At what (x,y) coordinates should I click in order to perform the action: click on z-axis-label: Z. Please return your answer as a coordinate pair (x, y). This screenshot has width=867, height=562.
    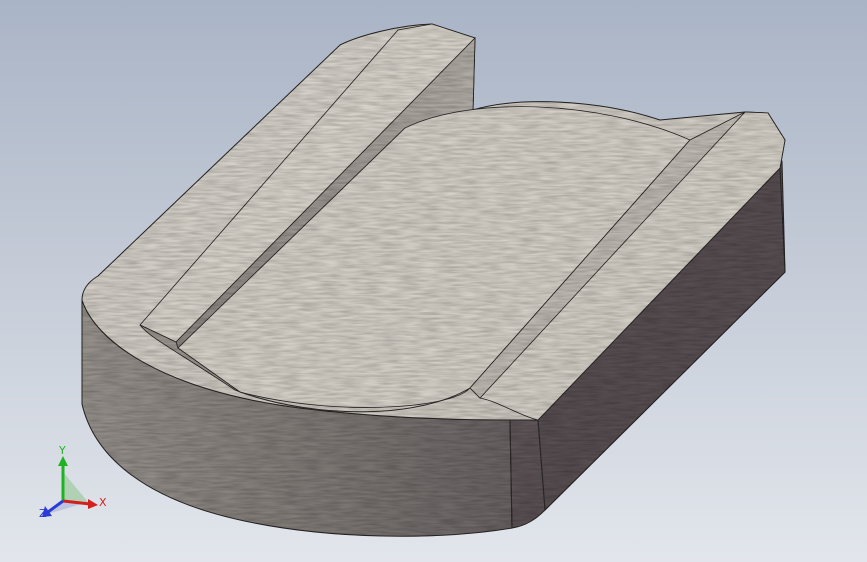
    Looking at the image, I should click on (43, 513).